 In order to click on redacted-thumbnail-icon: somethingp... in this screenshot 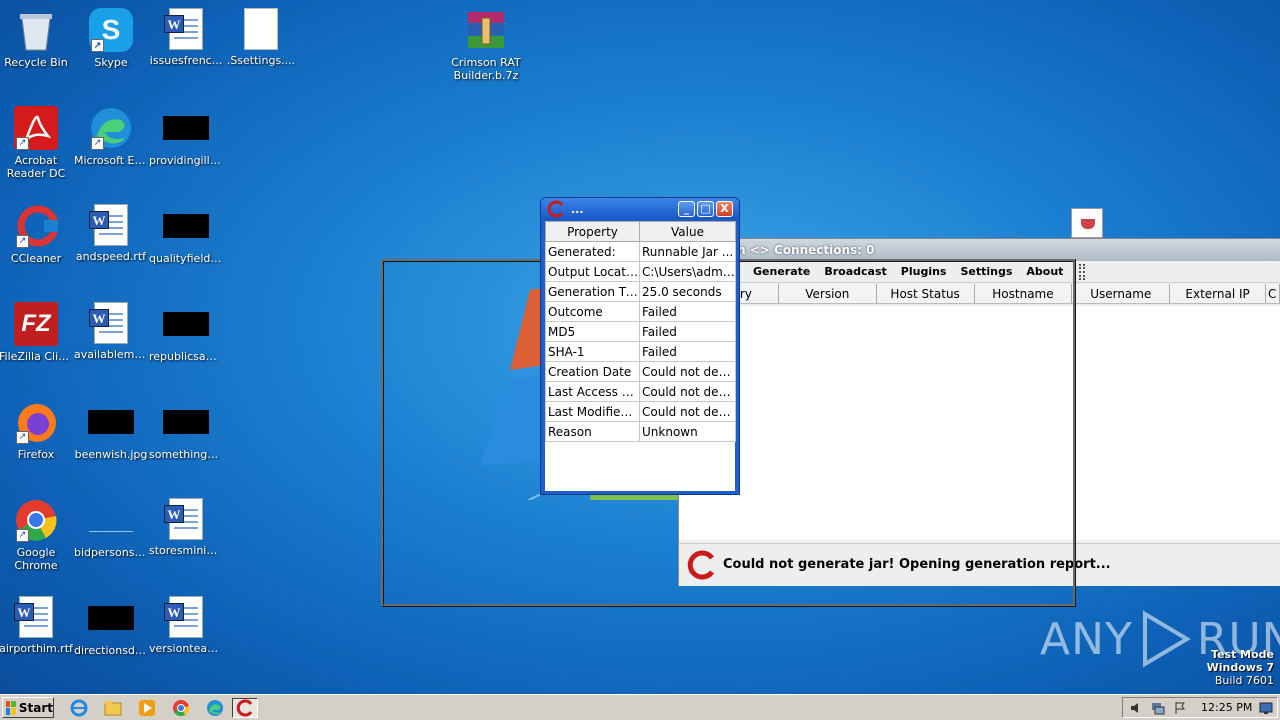, I will do `click(186, 430)`.